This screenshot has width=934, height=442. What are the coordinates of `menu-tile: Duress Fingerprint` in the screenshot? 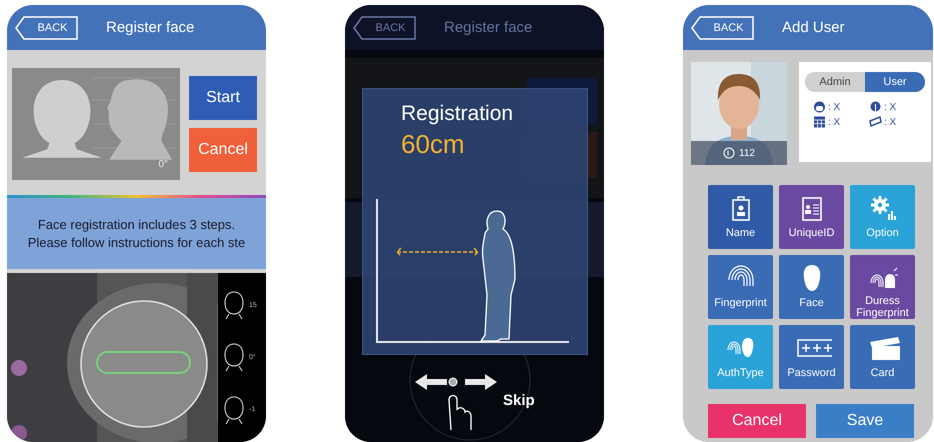 It's located at (882, 287).